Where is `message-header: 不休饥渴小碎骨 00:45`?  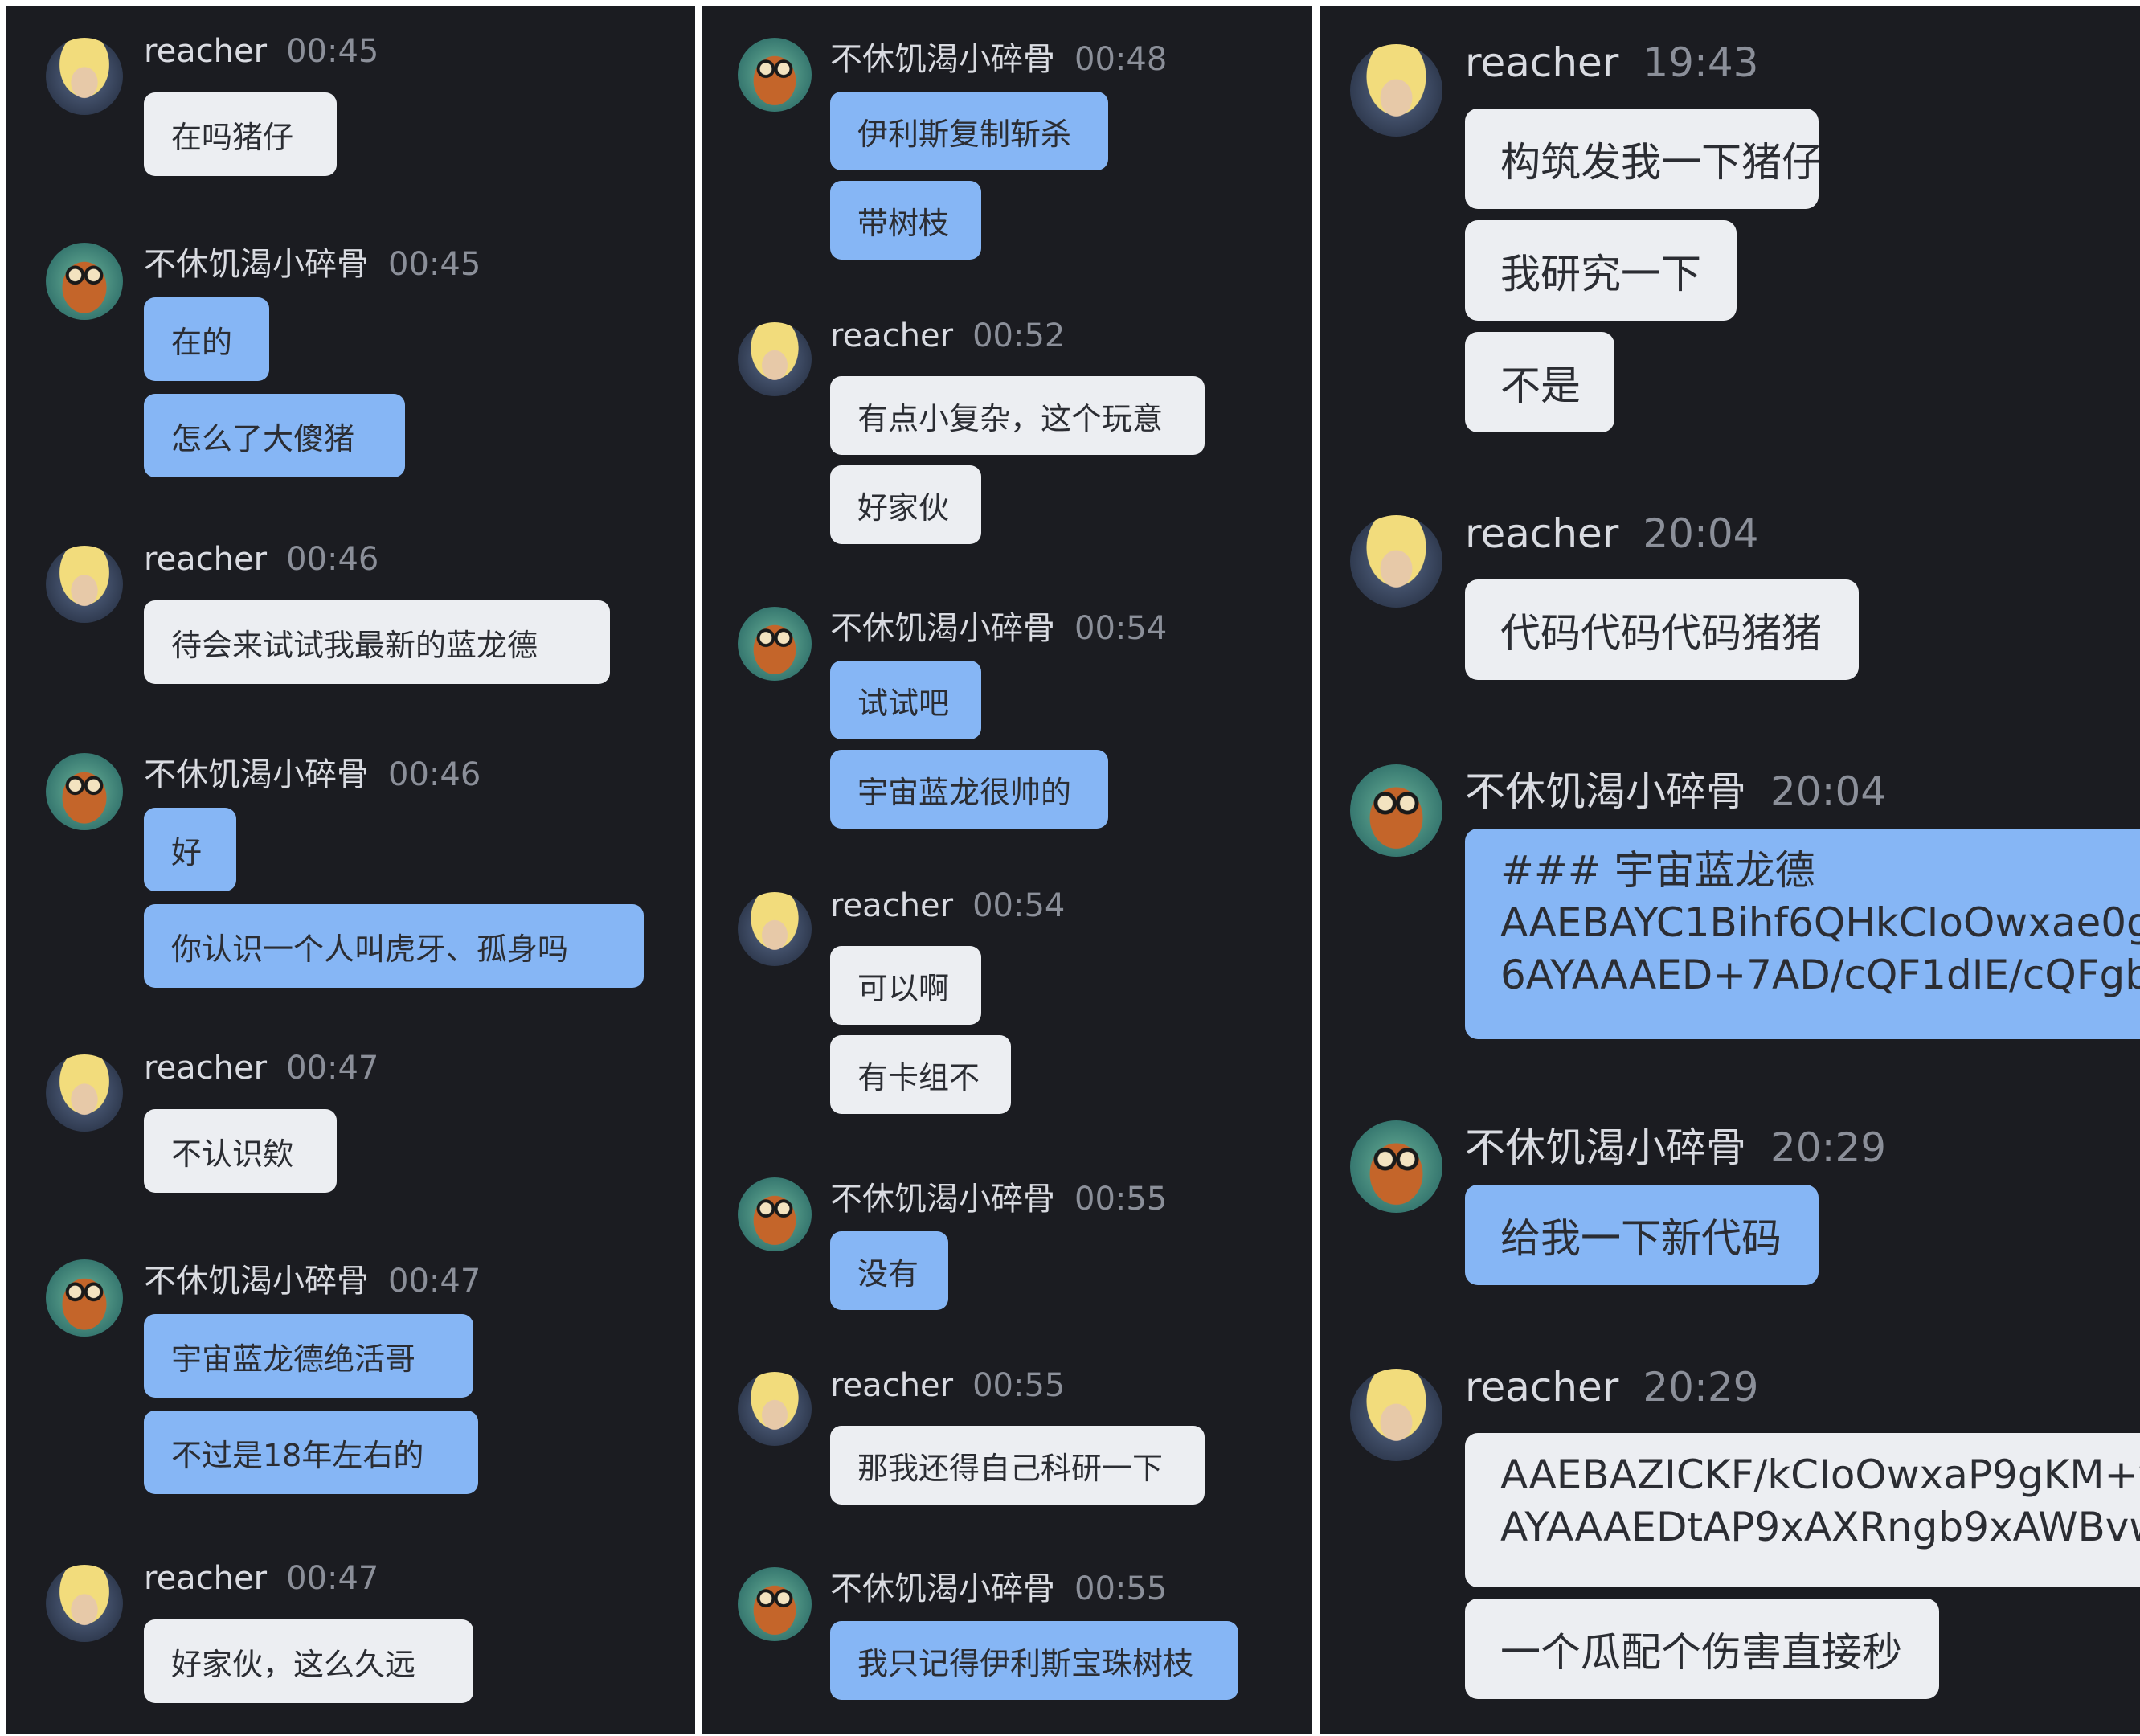
message-header: 不休饥渴小碎骨 00:45 is located at coordinates (312, 261).